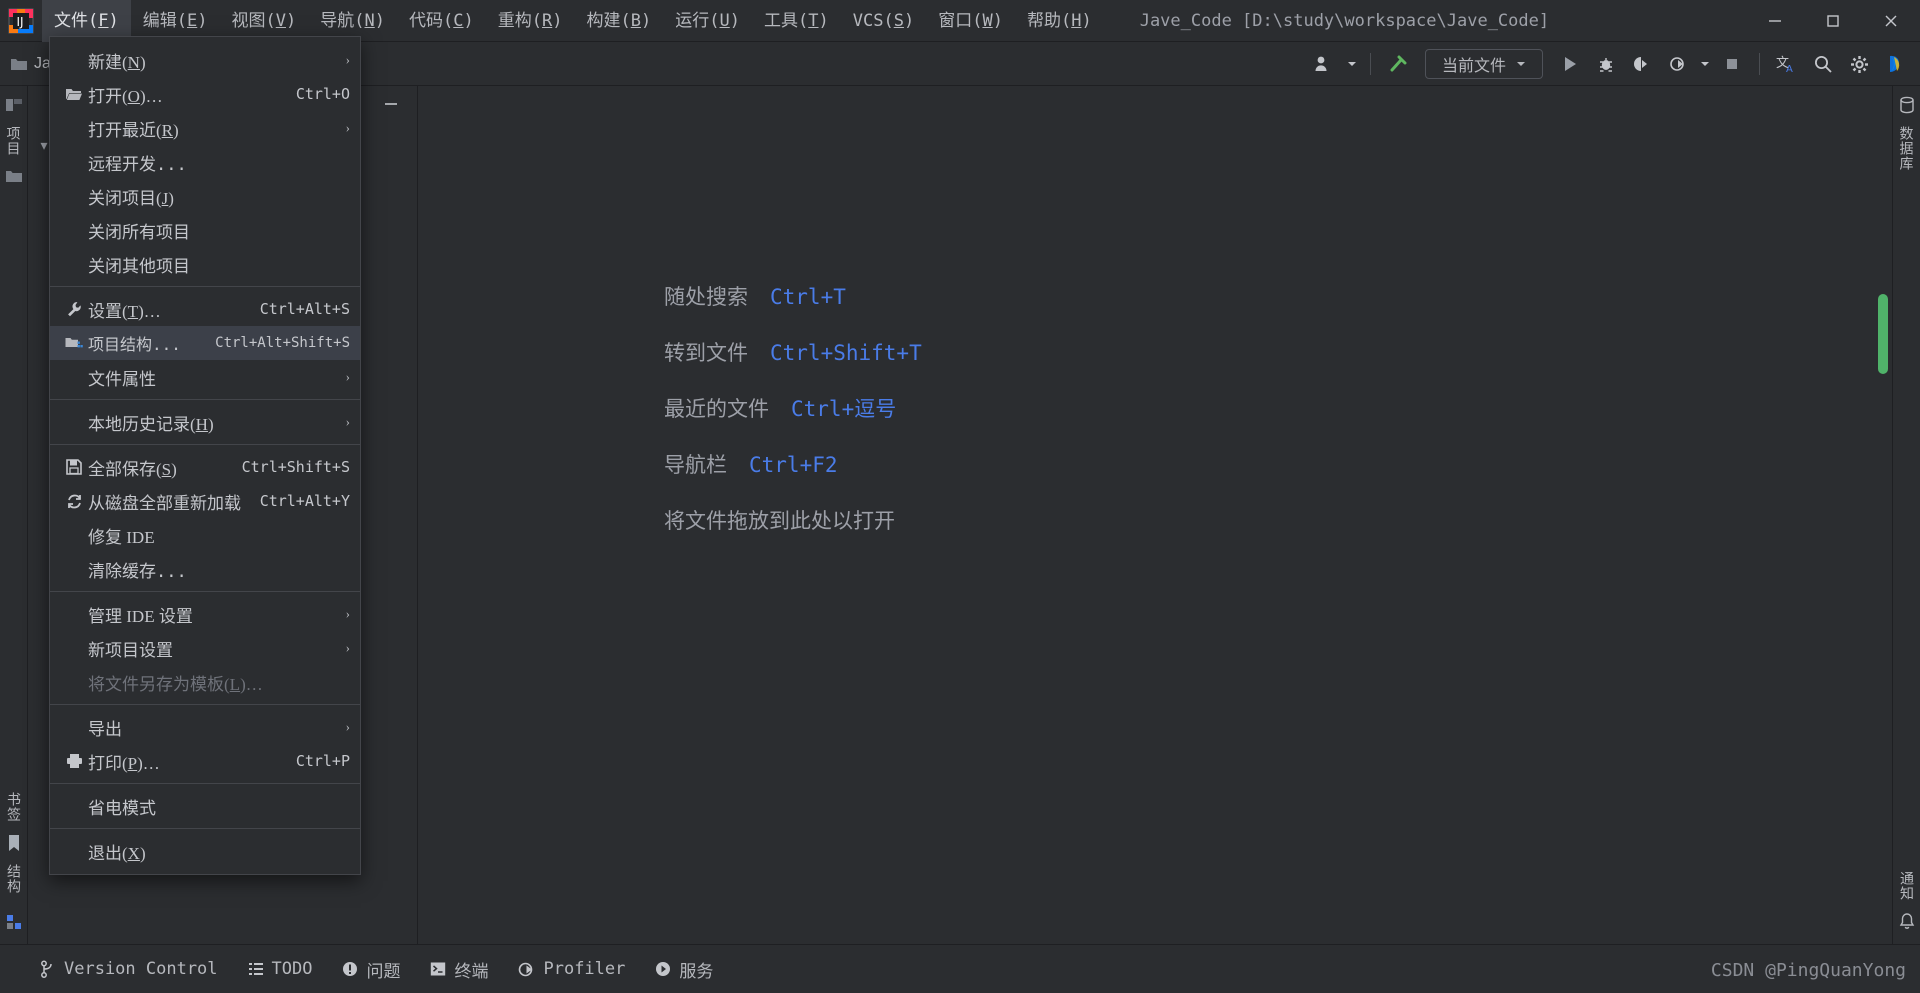 The width and height of the screenshot is (1920, 993). Describe the element at coordinates (391, 106) in the screenshot. I see `hide-panel-icon` at that location.